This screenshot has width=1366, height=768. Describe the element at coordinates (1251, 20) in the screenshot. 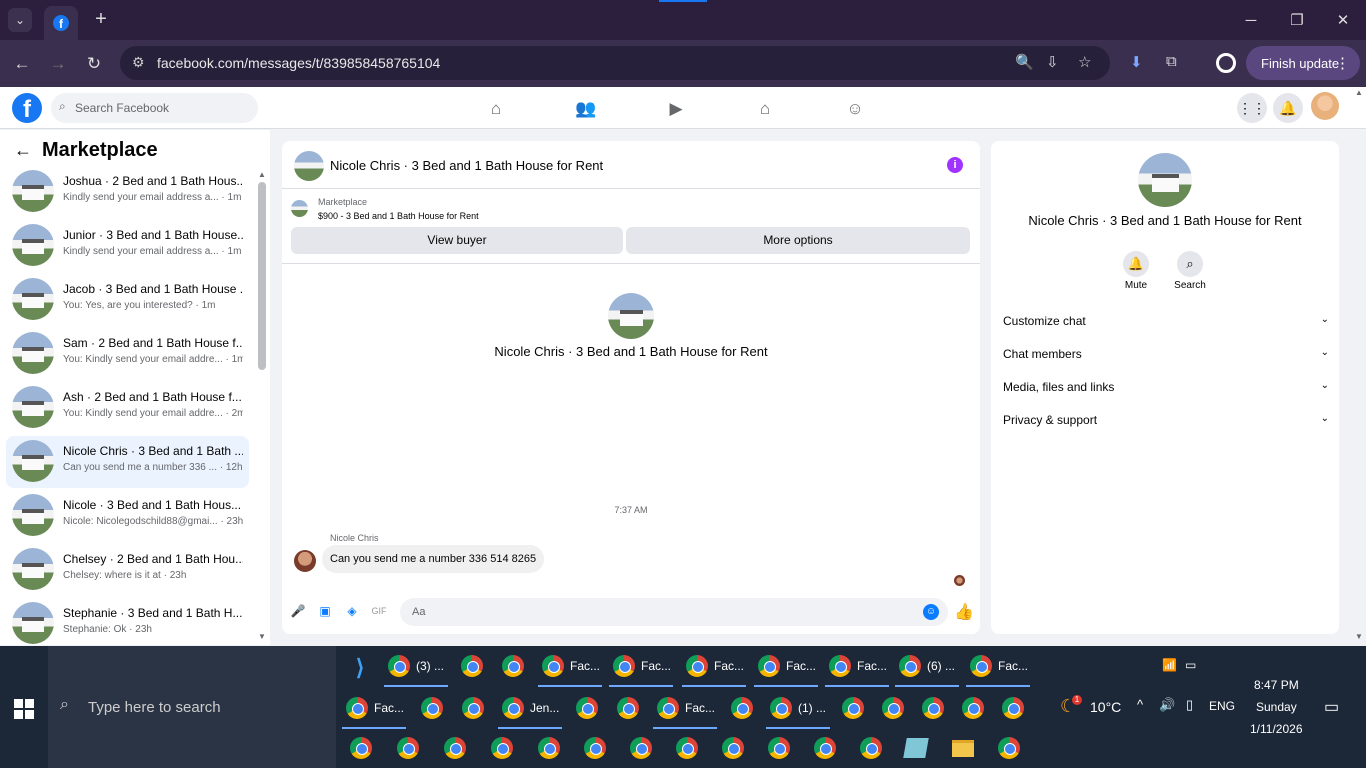

I see `minimize-button: ─` at that location.